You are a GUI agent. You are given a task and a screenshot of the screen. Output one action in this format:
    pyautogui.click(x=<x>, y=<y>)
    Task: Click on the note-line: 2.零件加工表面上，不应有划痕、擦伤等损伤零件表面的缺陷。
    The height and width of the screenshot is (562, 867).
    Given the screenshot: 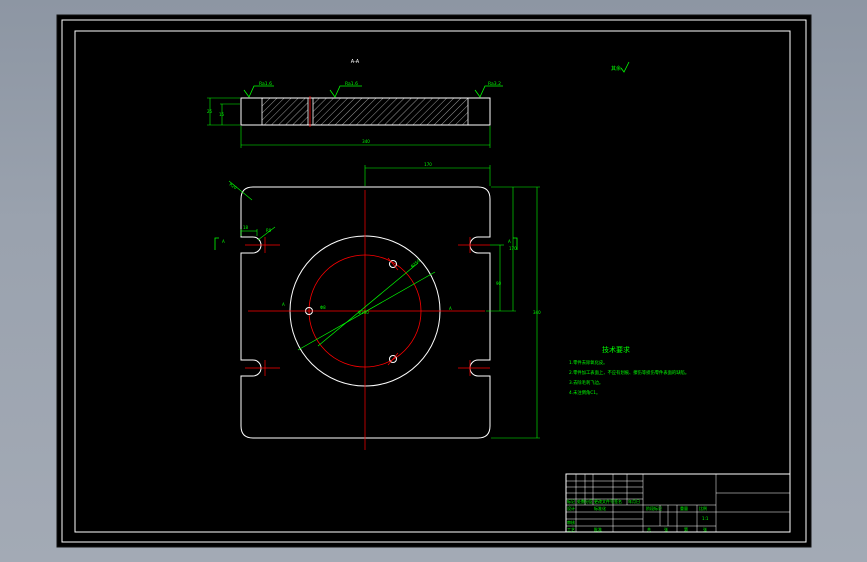 What is the action you would take?
    pyautogui.click(x=629, y=372)
    